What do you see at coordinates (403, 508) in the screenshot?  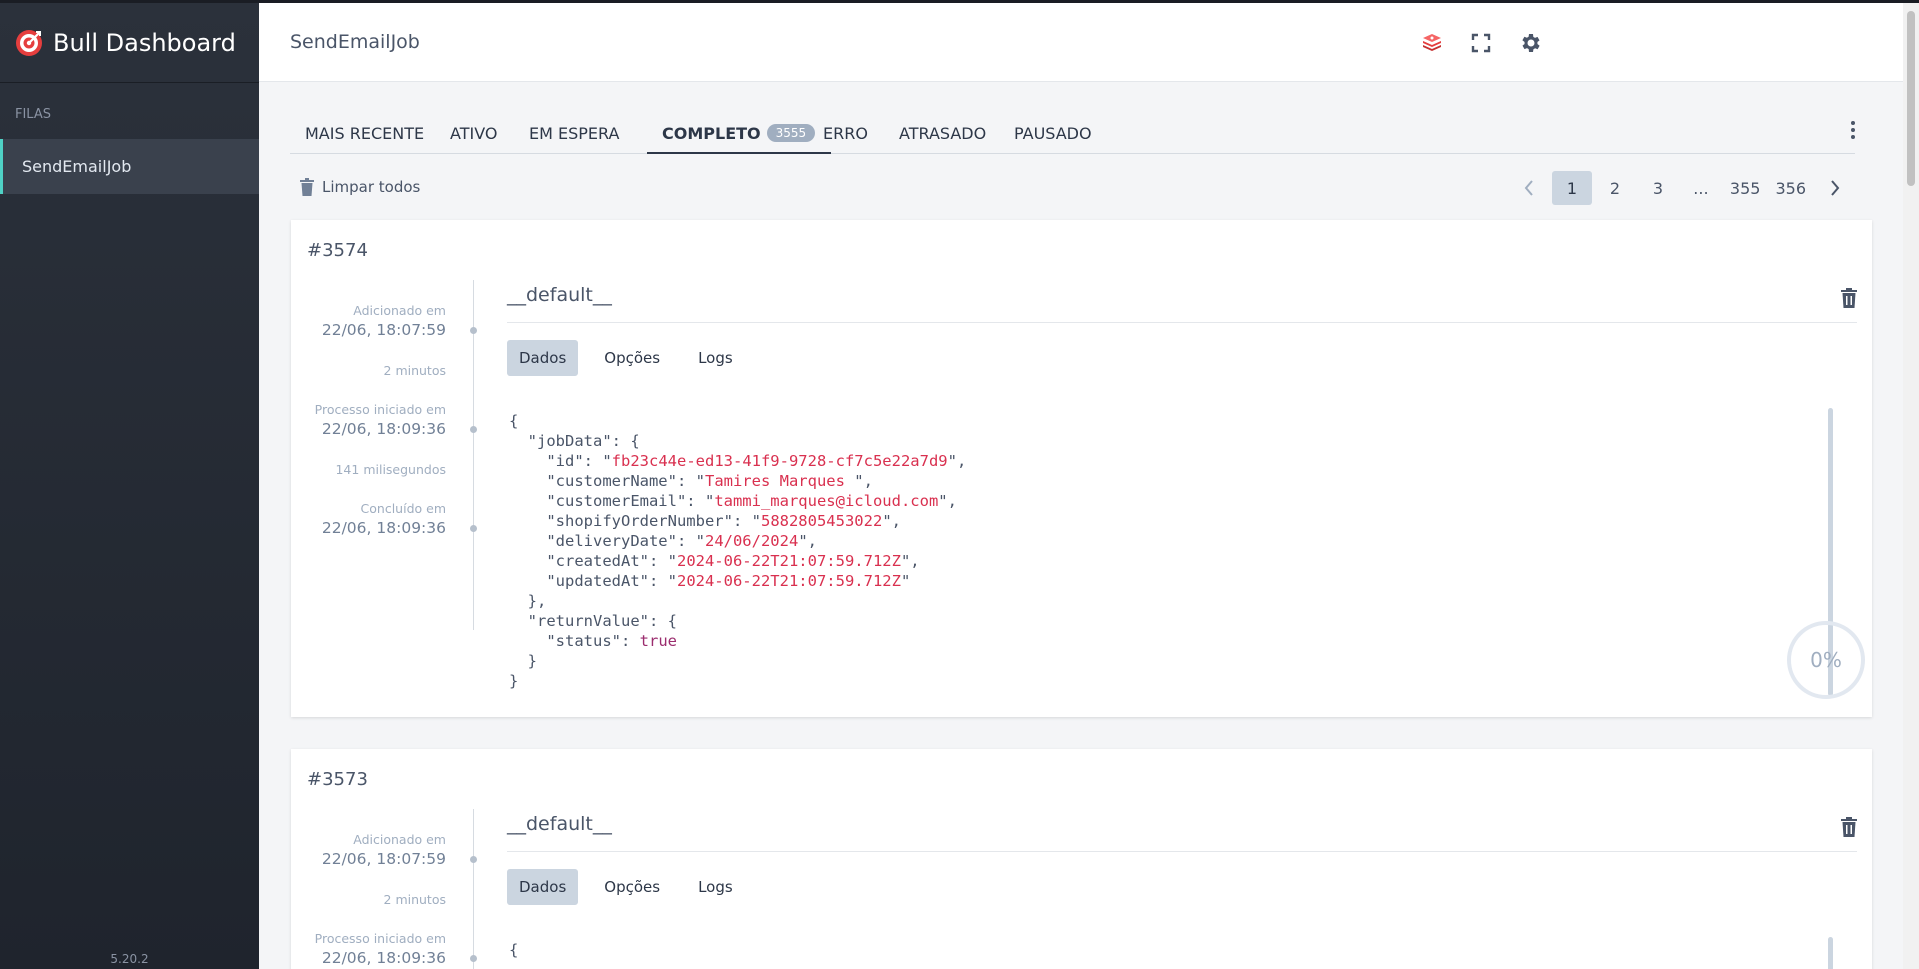 I see `finished-label: Concluído em` at bounding box center [403, 508].